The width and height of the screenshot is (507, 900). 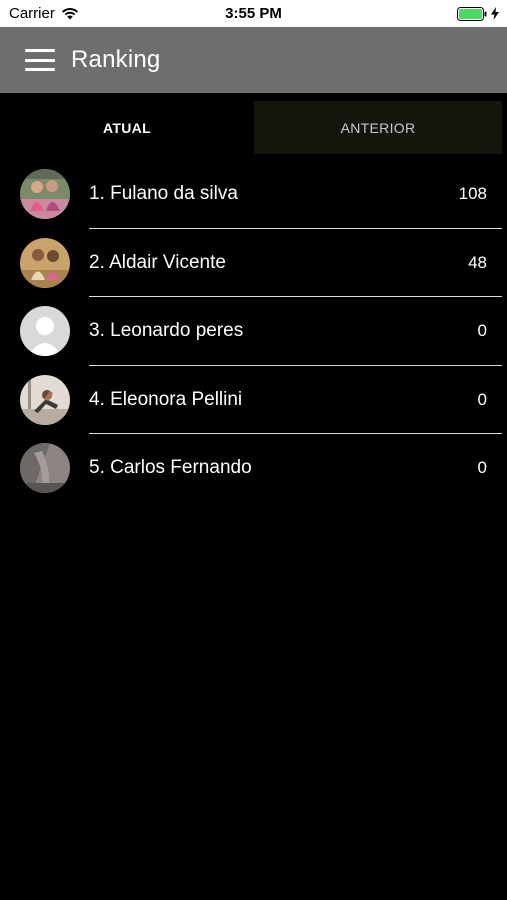 I want to click on ranking-name: 4. Eleonora Pellini, so click(x=166, y=399).